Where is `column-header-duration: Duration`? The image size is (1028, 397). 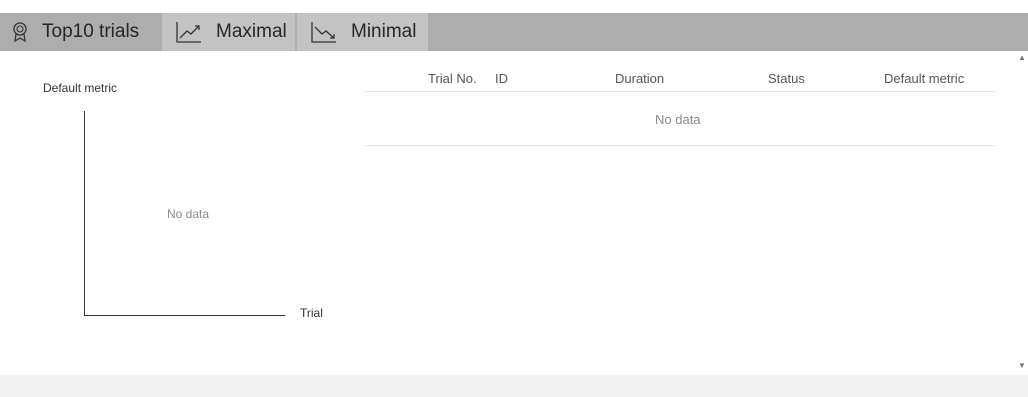
column-header-duration: Duration is located at coordinates (639, 78).